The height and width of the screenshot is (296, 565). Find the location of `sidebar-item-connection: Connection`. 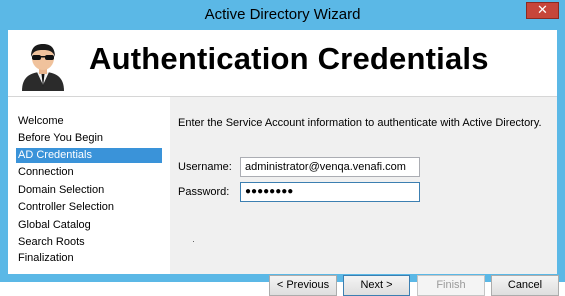

sidebar-item-connection: Connection is located at coordinates (91, 172).